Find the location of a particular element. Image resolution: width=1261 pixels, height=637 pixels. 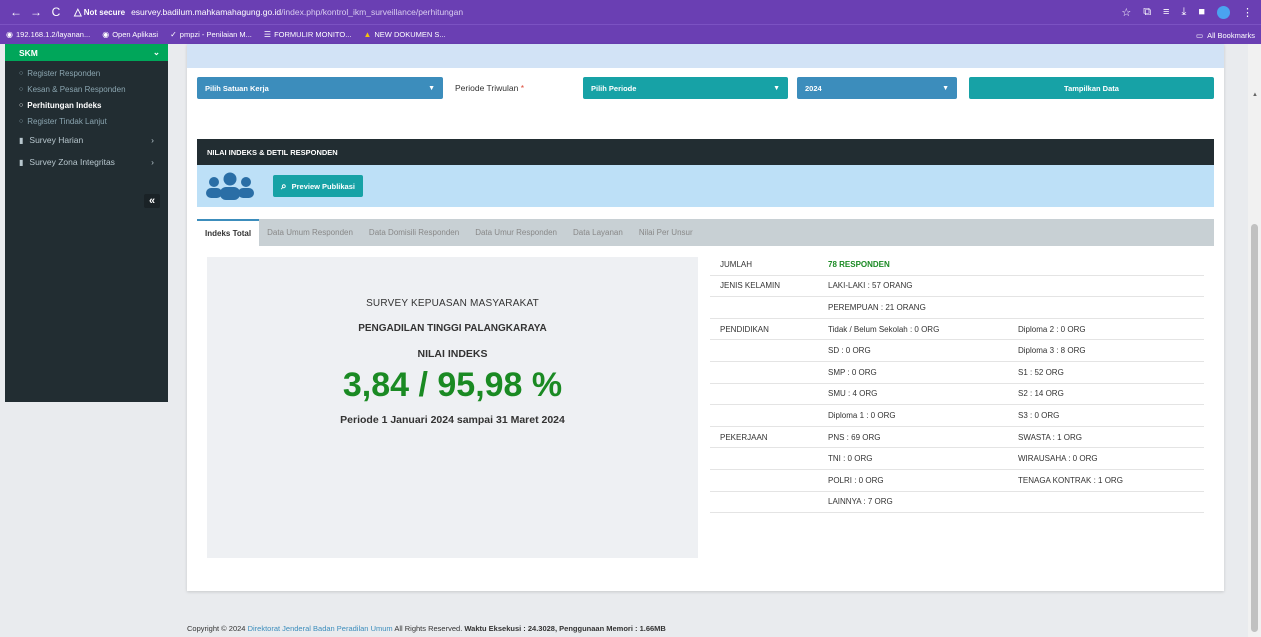

table-cell: Tidak / Belum Sekolah : 0 ORG is located at coordinates (884, 329).